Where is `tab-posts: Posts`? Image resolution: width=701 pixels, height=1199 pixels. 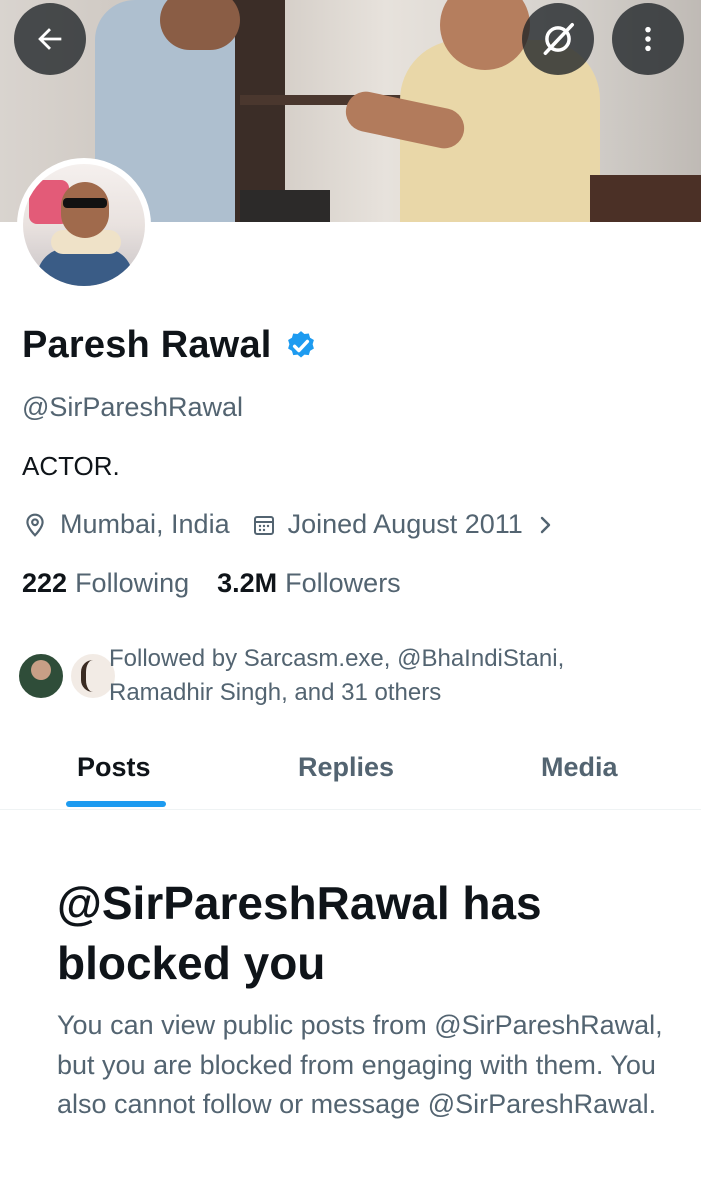 tab-posts: Posts is located at coordinates (114, 767).